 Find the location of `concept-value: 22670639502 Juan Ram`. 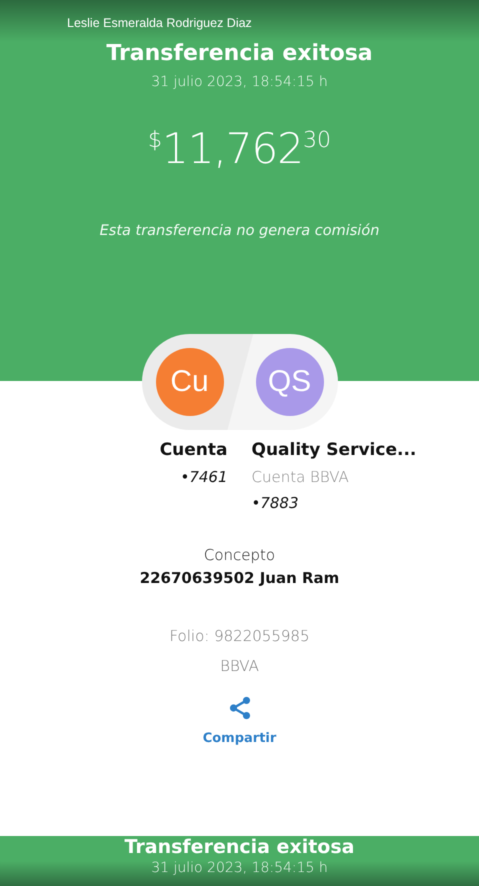

concept-value: 22670639502 Juan Ram is located at coordinates (240, 578).